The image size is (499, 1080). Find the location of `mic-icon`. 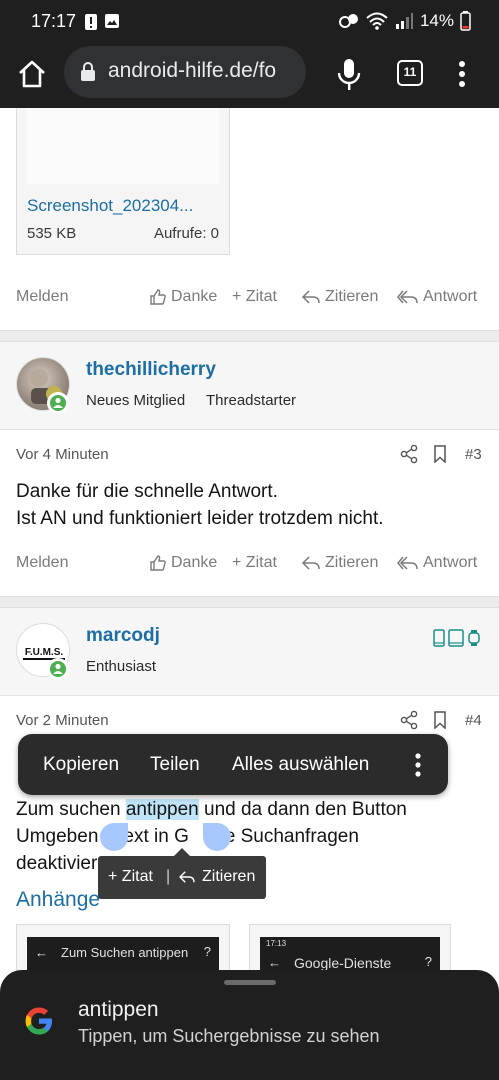

mic-icon is located at coordinates (349, 74).